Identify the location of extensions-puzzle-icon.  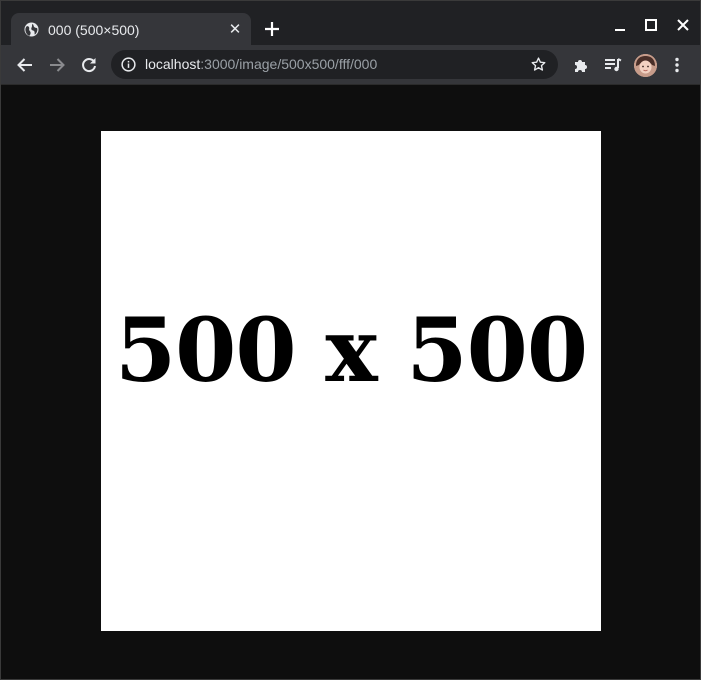
(581, 65).